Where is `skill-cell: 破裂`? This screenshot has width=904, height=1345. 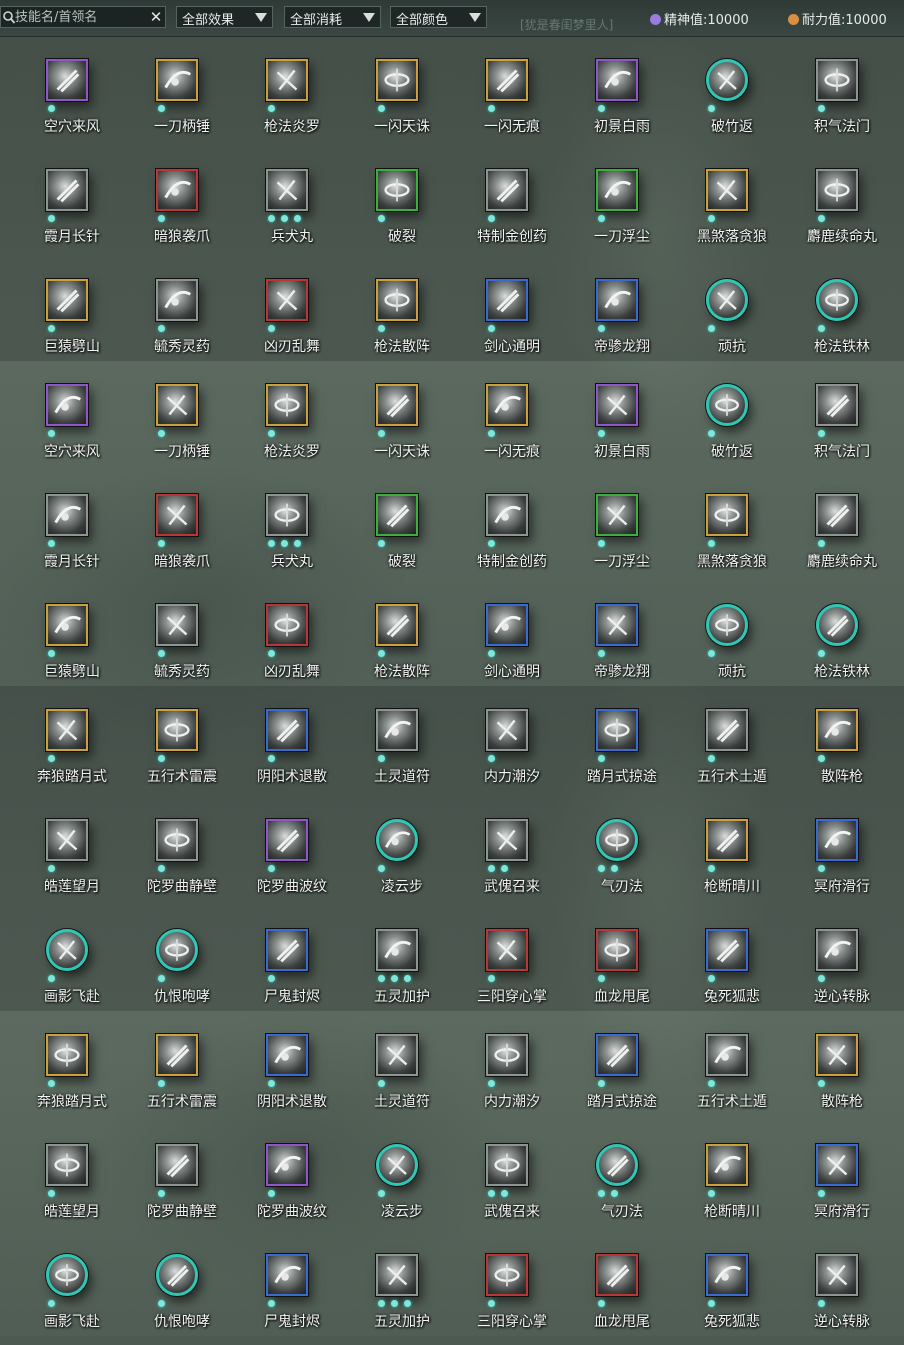 skill-cell: 破裂 is located at coordinates (393, 526).